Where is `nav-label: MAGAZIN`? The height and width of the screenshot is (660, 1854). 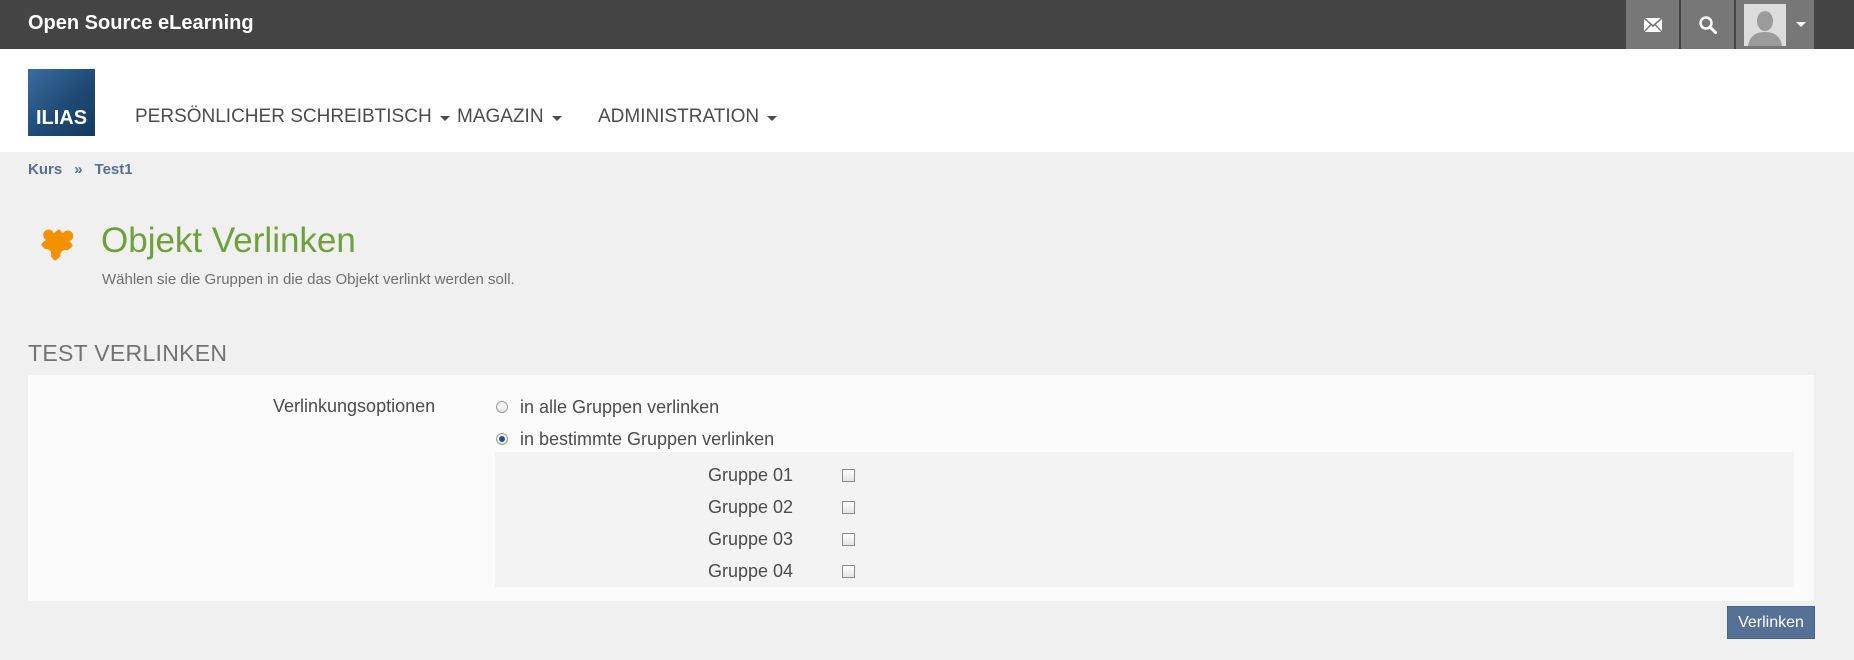 nav-label: MAGAZIN is located at coordinates (500, 116).